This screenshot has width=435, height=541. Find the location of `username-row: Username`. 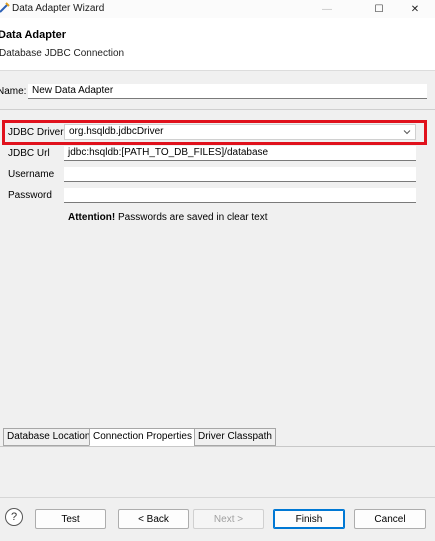

username-row: Username is located at coordinates (217, 175).